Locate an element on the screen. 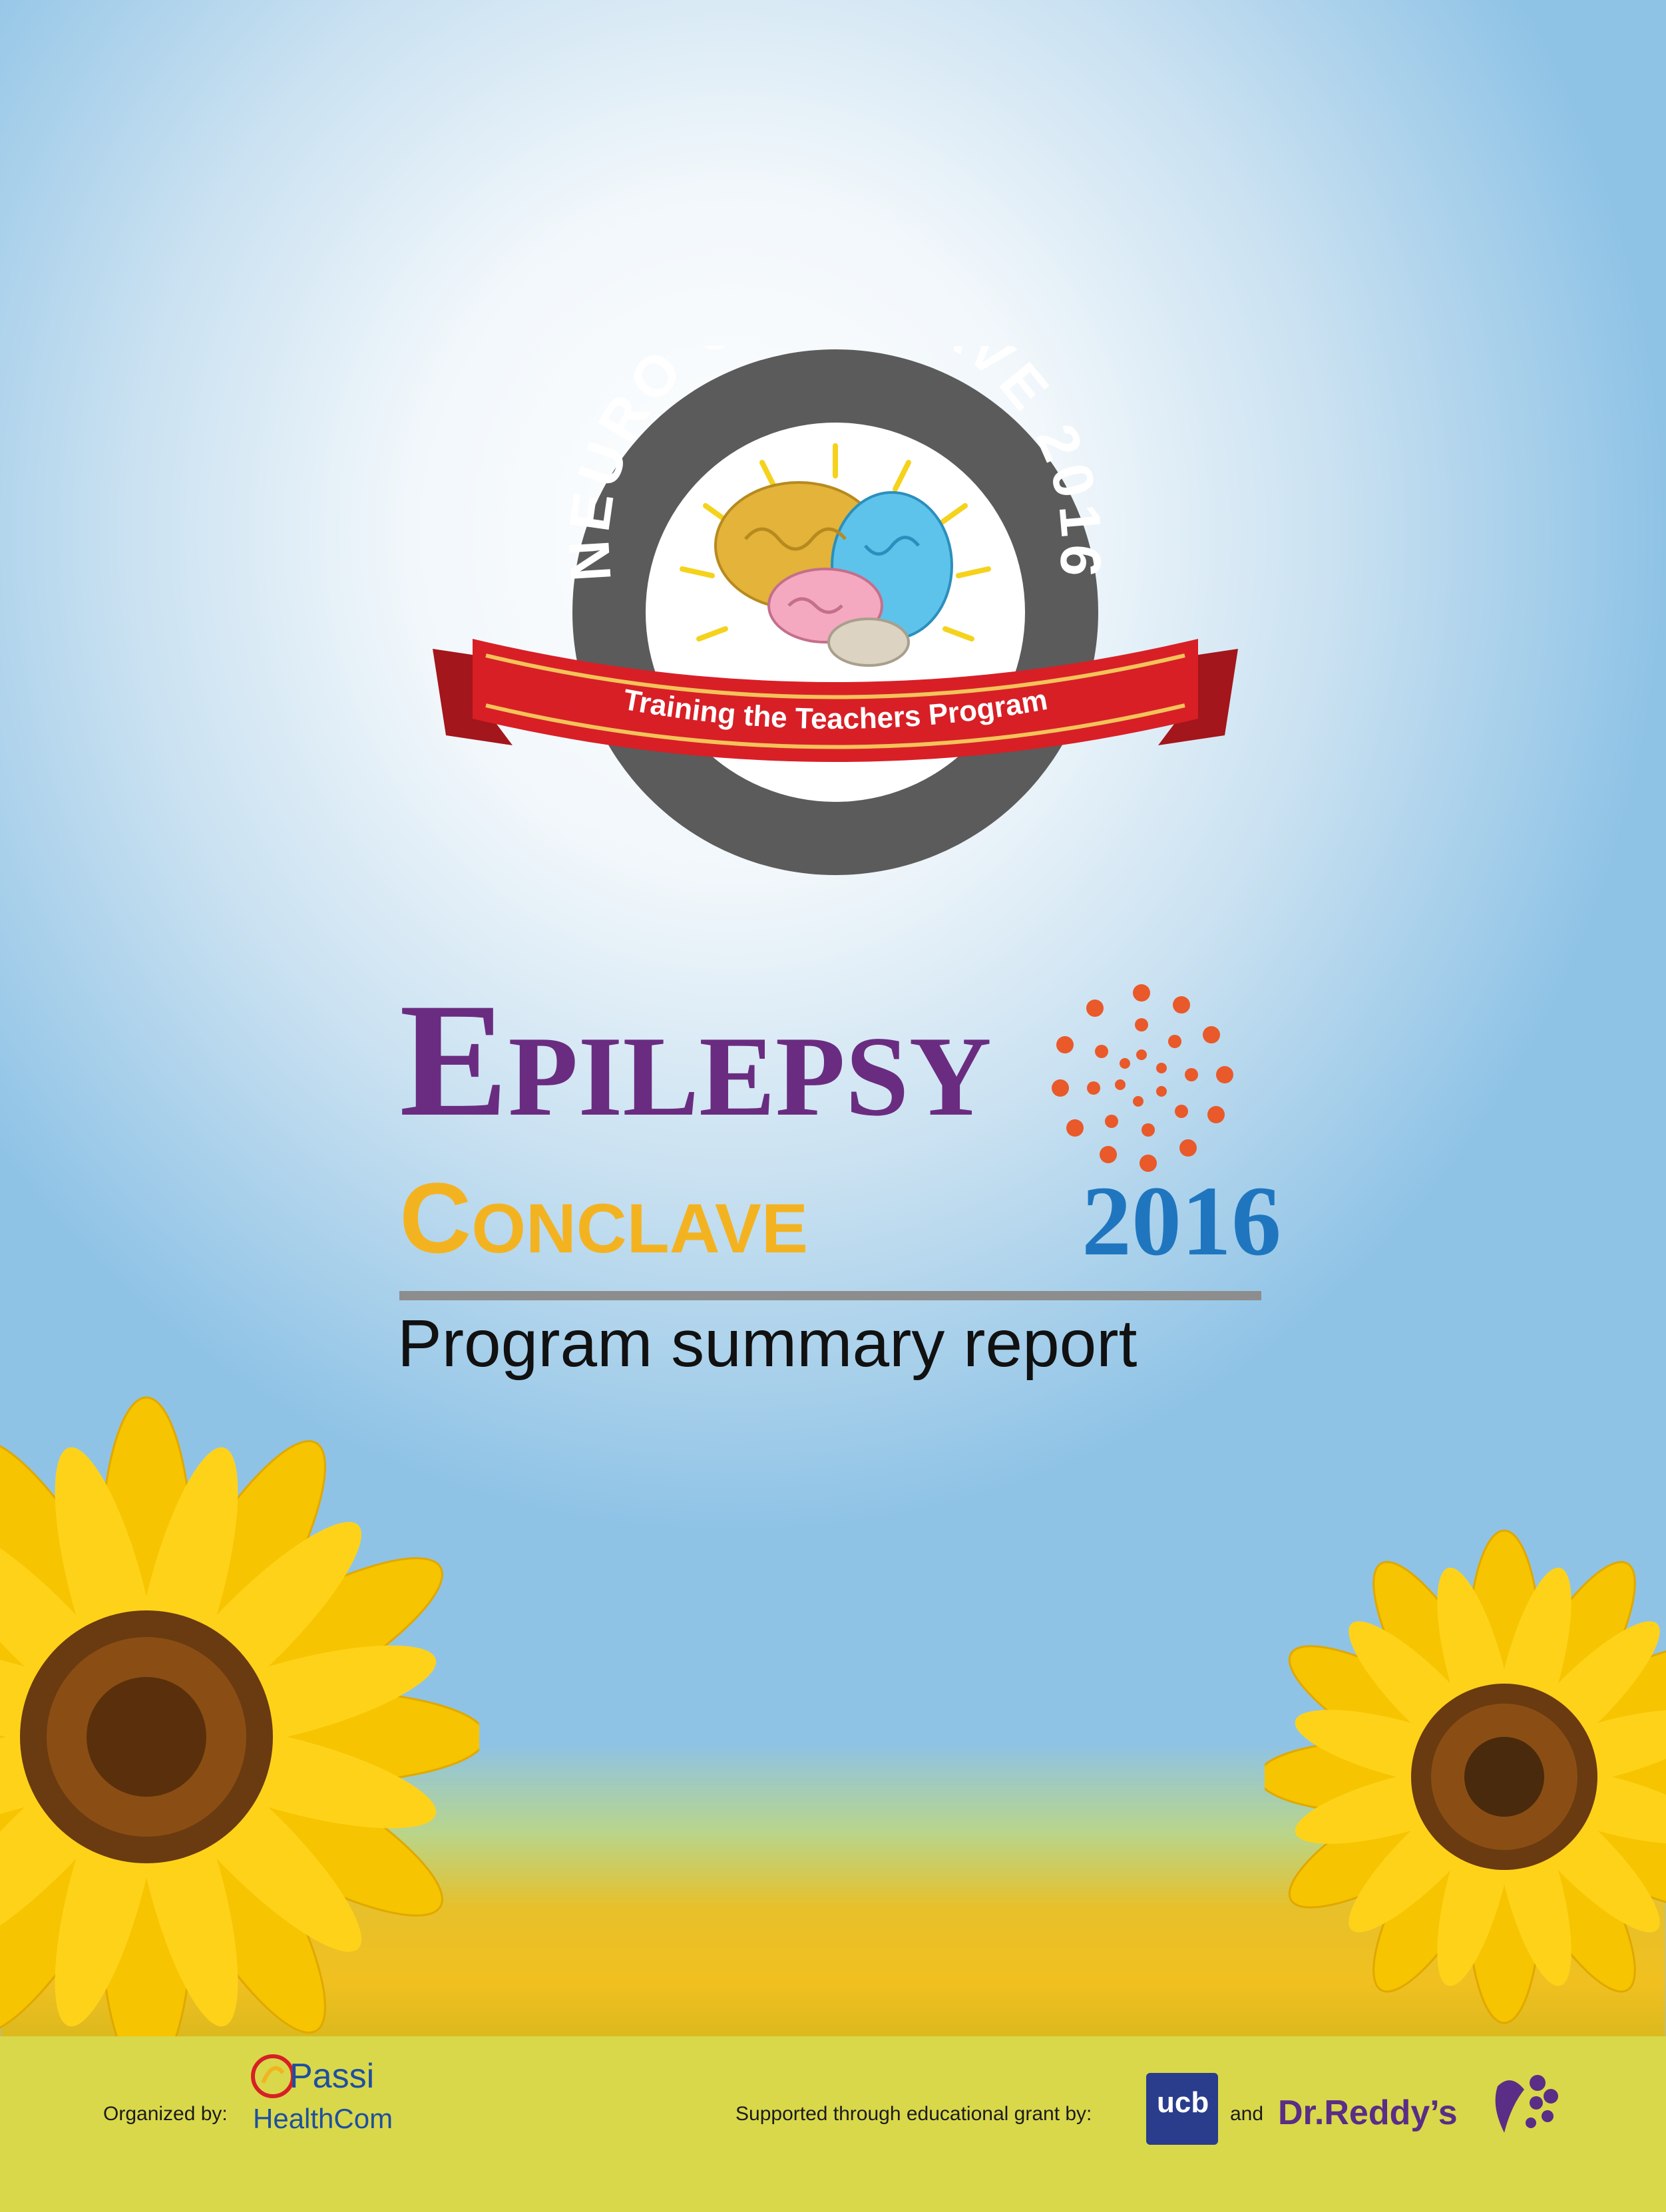 The width and height of the screenshot is (1666, 2212). organized-by-label: Organized by: is located at coordinates (165, 2114).